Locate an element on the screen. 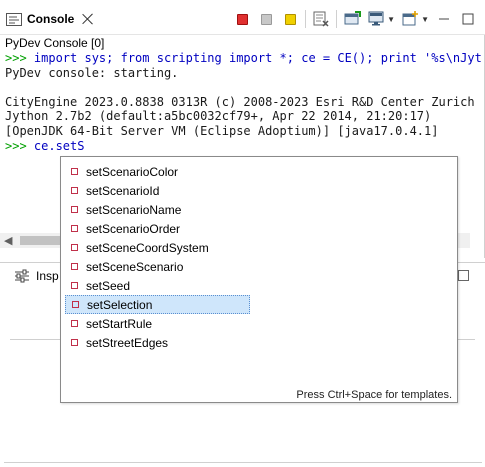  monitor-icon is located at coordinates (376, 18).